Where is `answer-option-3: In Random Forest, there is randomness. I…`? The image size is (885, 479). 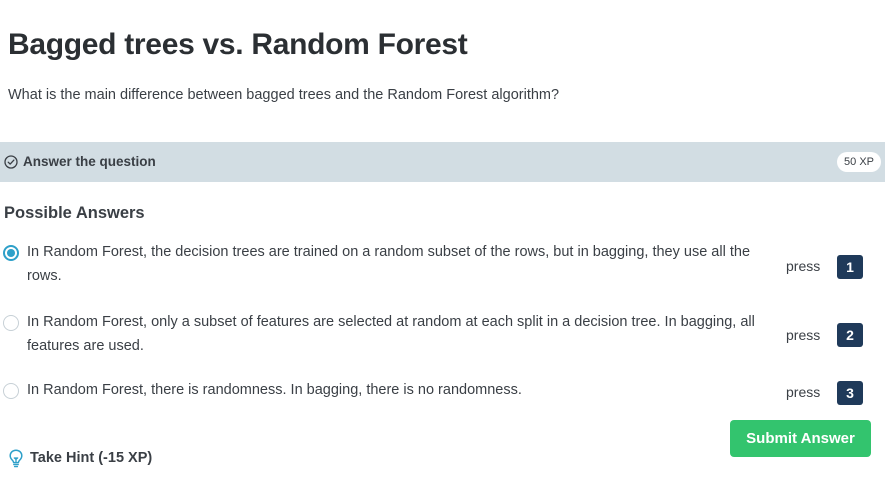
answer-option-3: In Random Forest, there is randomness. I… is located at coordinates (442, 393).